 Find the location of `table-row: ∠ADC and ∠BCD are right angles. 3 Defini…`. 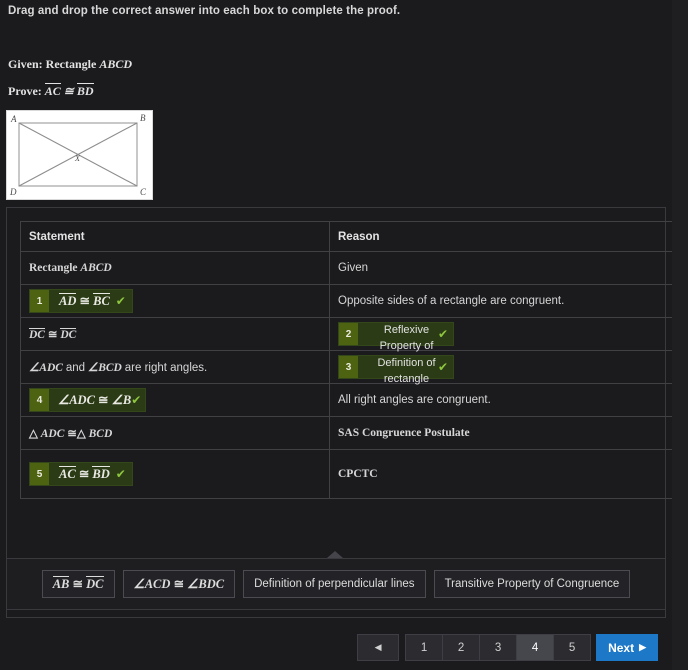

table-row: ∠ADC and ∠BCD are right angles. 3 Defini… is located at coordinates (354, 367).